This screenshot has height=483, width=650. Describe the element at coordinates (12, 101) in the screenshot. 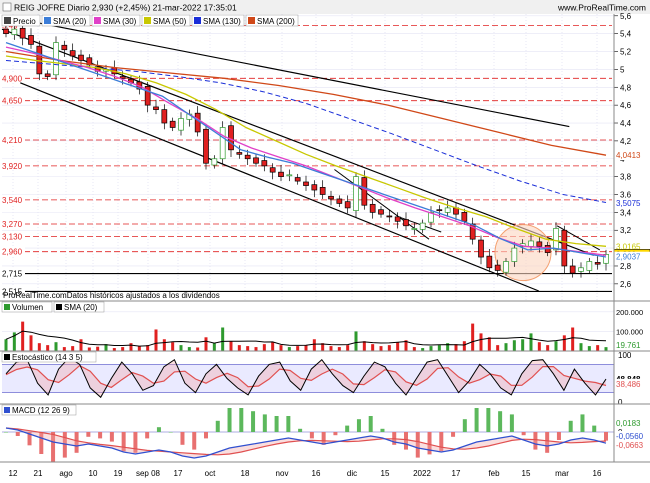

I see `price-level-label: 4,650` at that location.